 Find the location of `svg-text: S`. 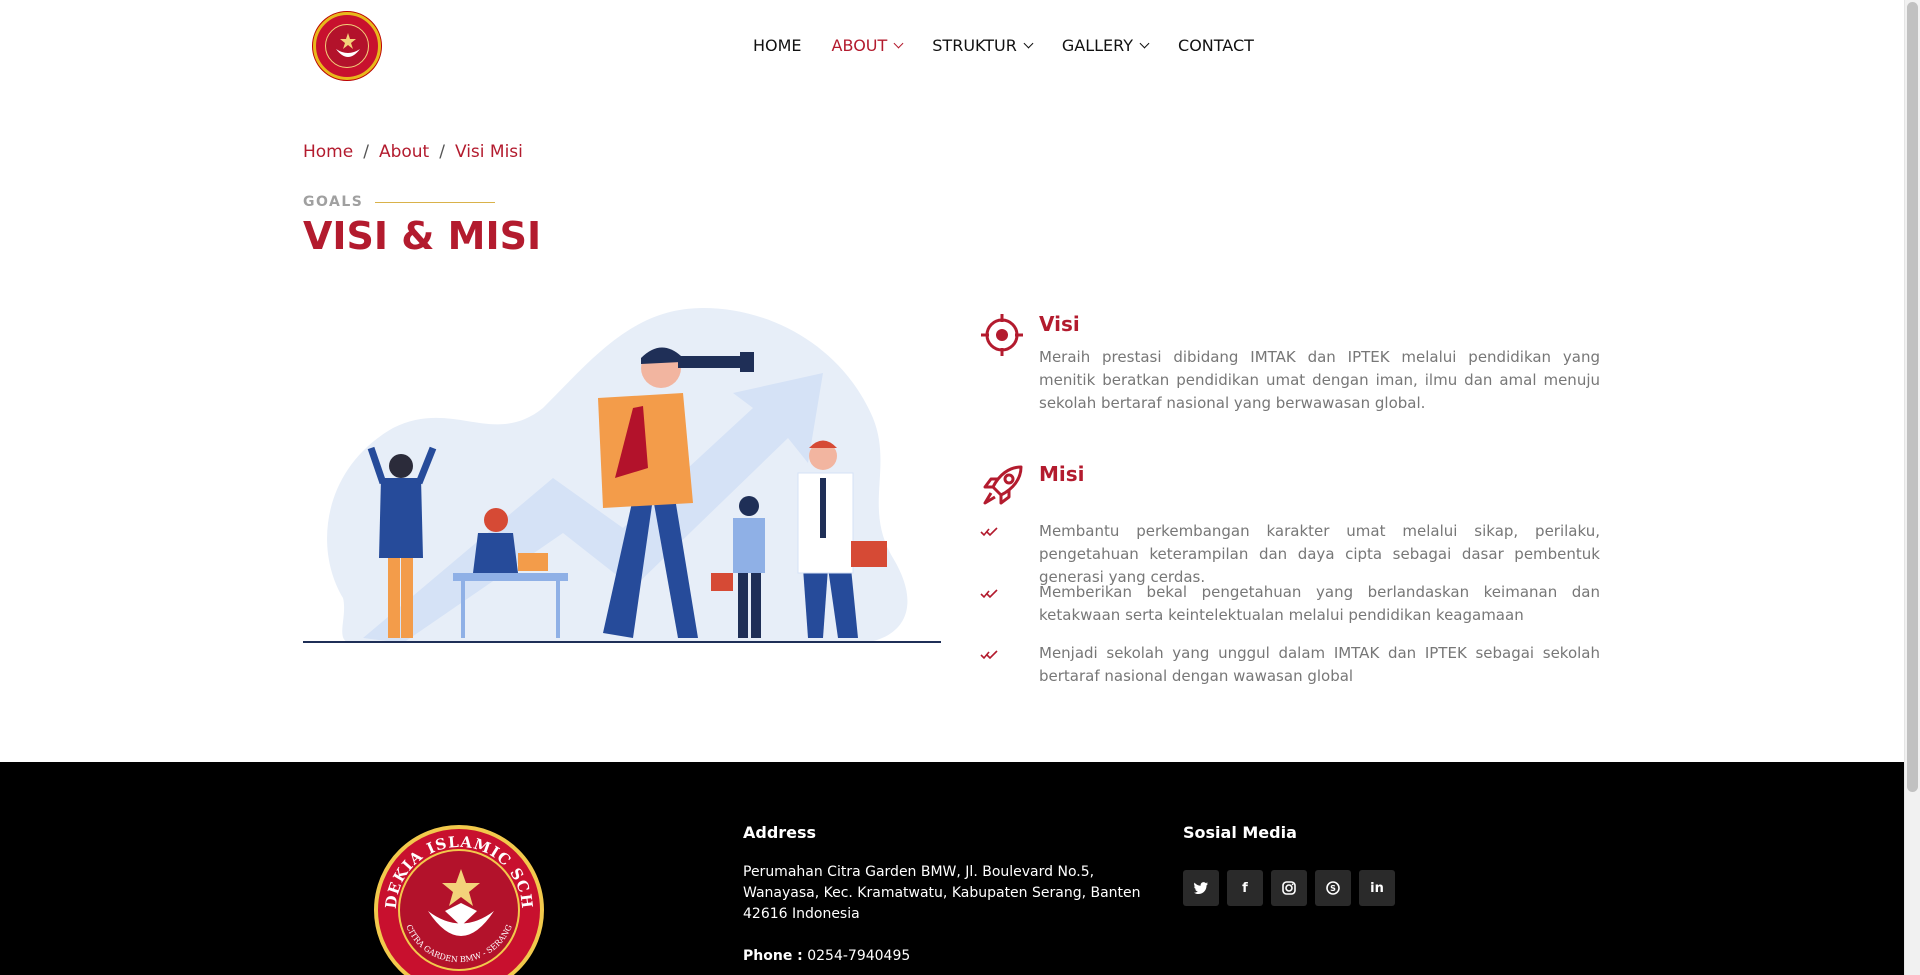

svg-text: S is located at coordinates (1333, 888).